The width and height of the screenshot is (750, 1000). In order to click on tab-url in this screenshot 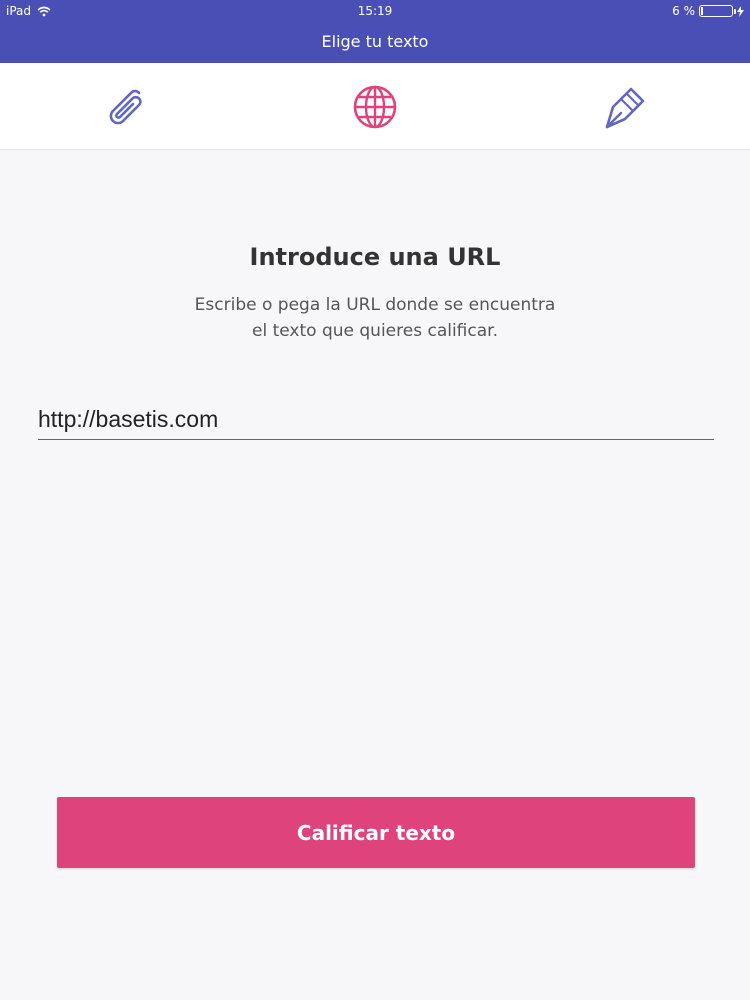, I will do `click(375, 106)`.